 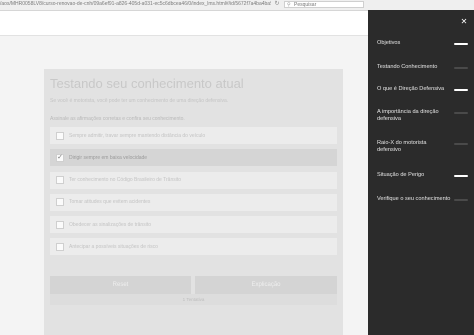 I want to click on search-input, so click(x=329, y=5).